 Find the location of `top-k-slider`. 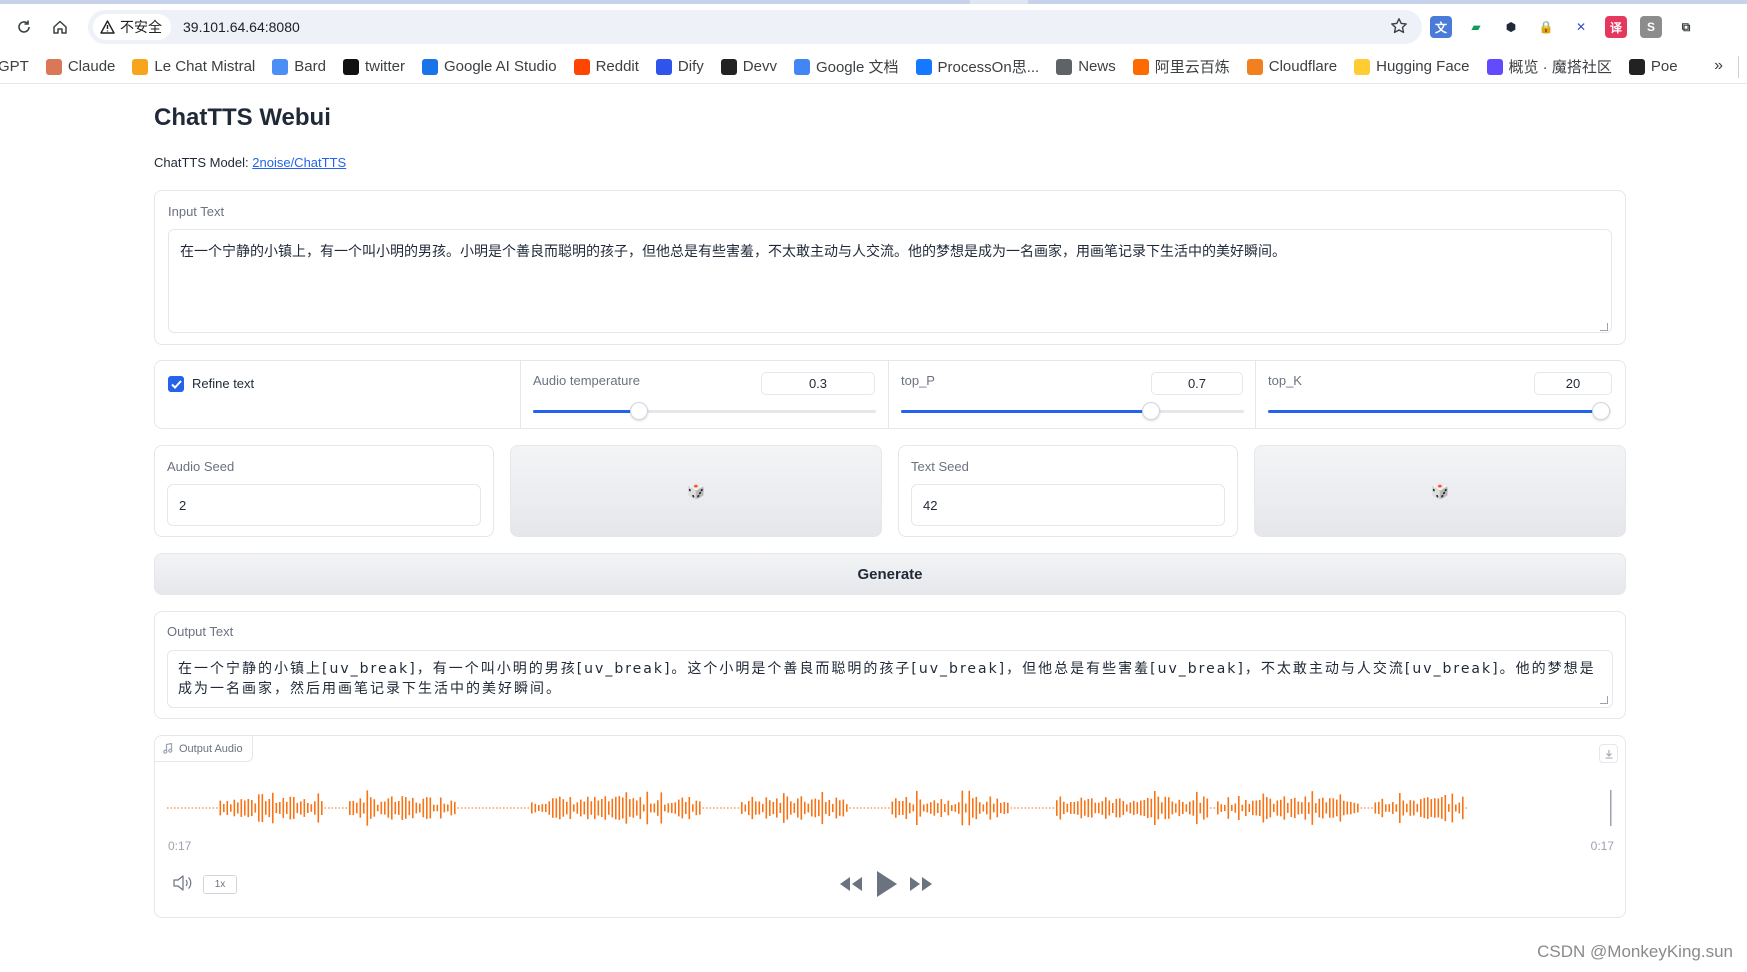

top-k-slider is located at coordinates (1439, 411).